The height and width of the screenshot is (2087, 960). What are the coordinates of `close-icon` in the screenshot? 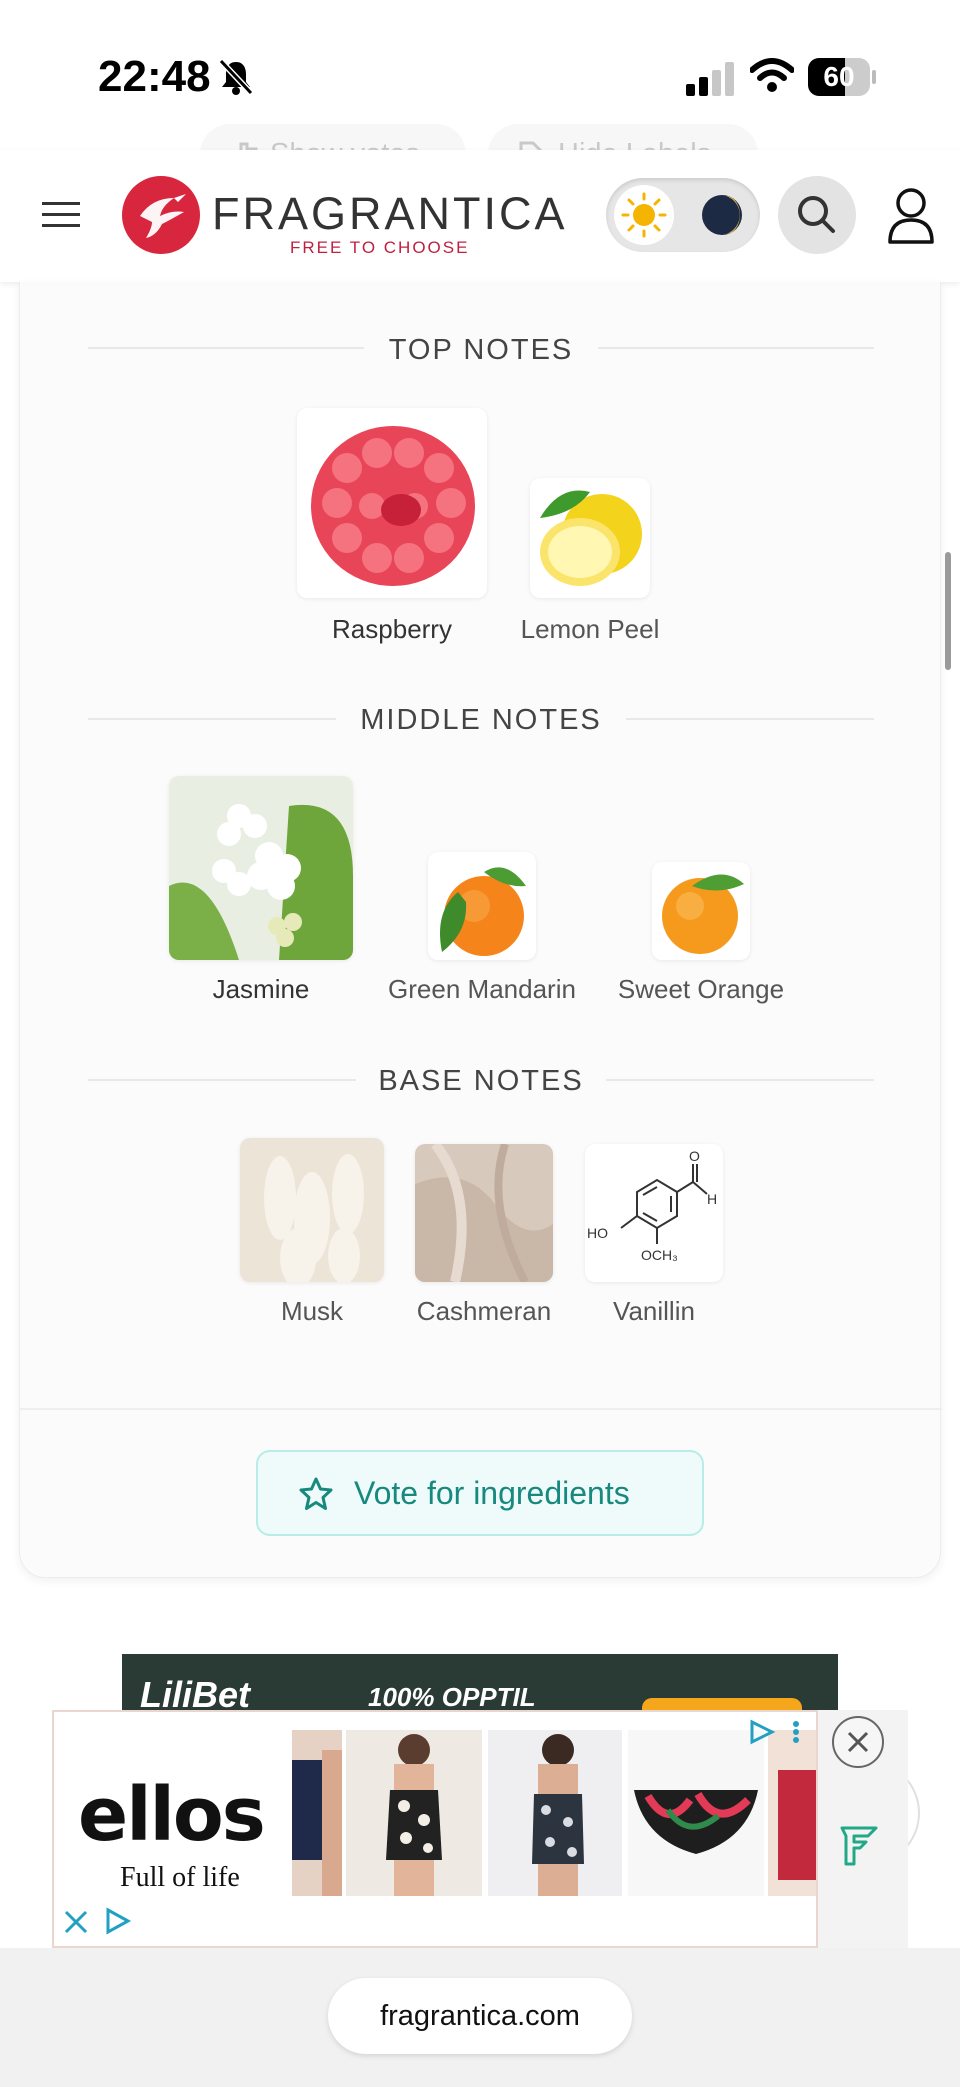 It's located at (858, 1742).